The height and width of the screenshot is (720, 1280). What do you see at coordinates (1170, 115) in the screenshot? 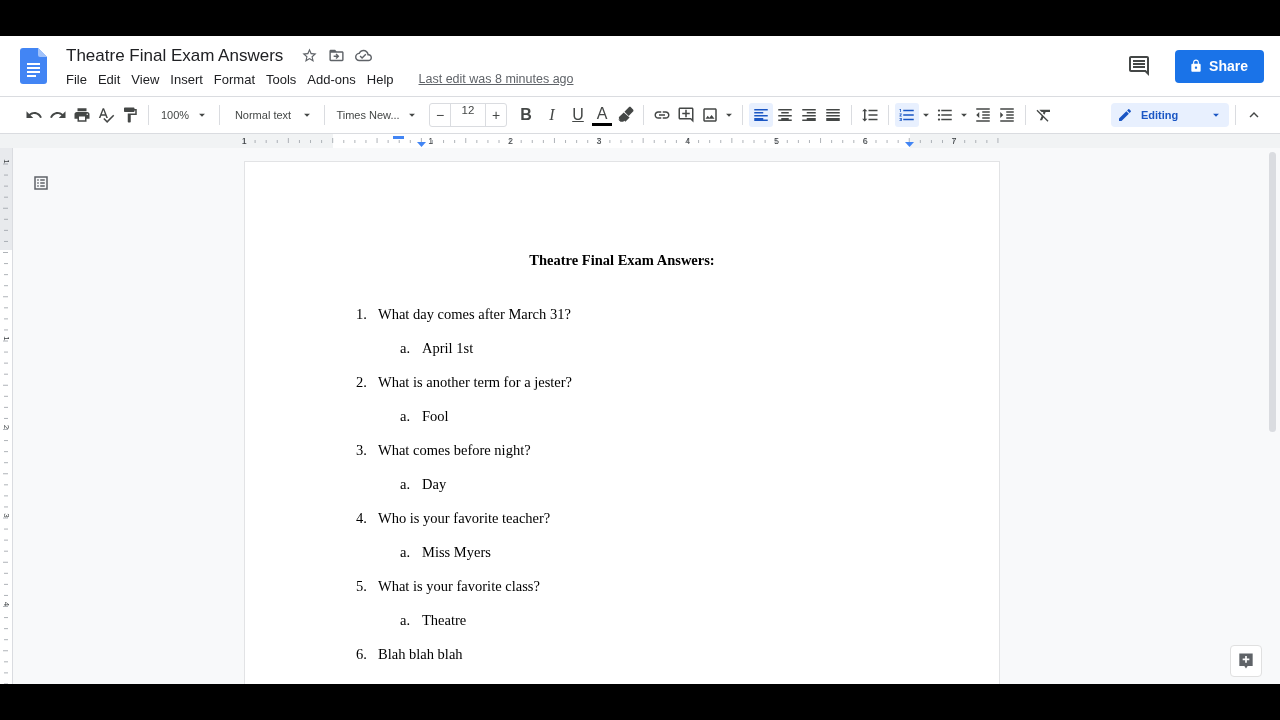
I see `editing-mode-dropdown: Editing` at bounding box center [1170, 115].